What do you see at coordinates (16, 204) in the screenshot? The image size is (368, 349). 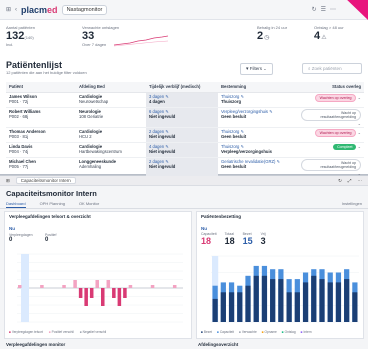 I see `tab-dashboard: Dashboard` at bounding box center [16, 204].